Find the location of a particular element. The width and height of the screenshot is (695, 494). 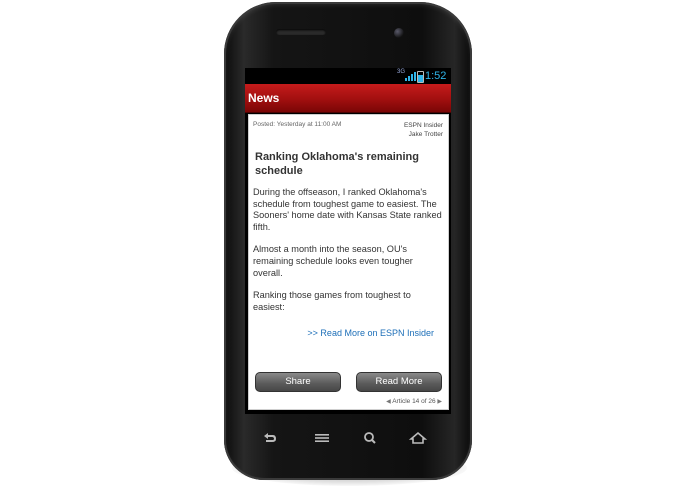

front-camera-icon is located at coordinates (399, 33).